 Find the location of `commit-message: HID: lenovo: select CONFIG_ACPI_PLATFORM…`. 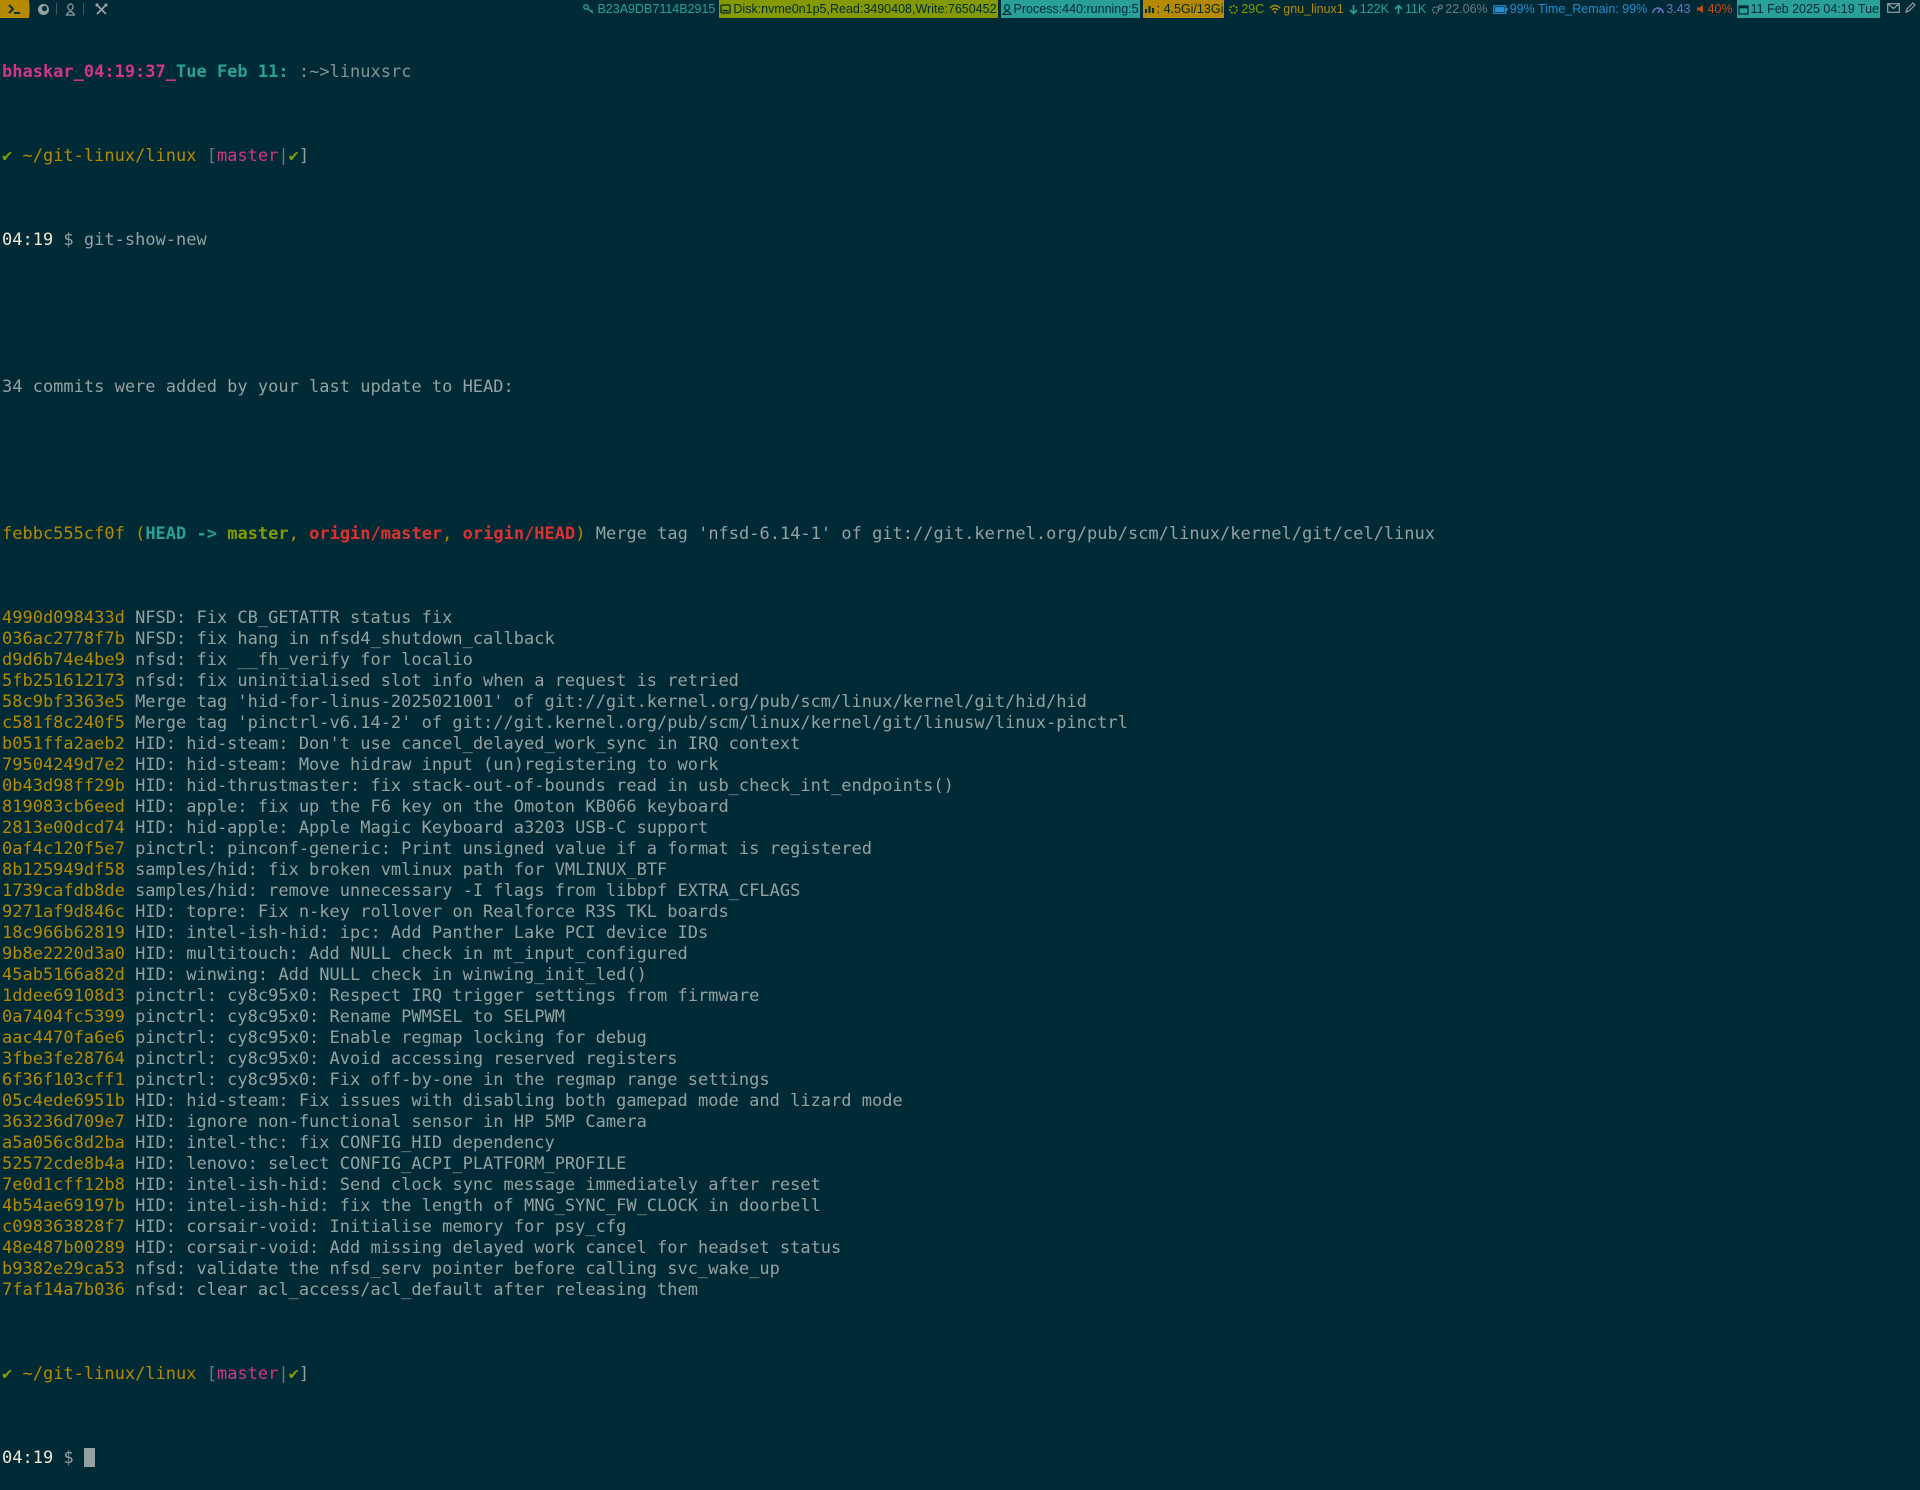

commit-message: HID: lenovo: select CONFIG_ACPI_PLATFORM… is located at coordinates (375, 1164).